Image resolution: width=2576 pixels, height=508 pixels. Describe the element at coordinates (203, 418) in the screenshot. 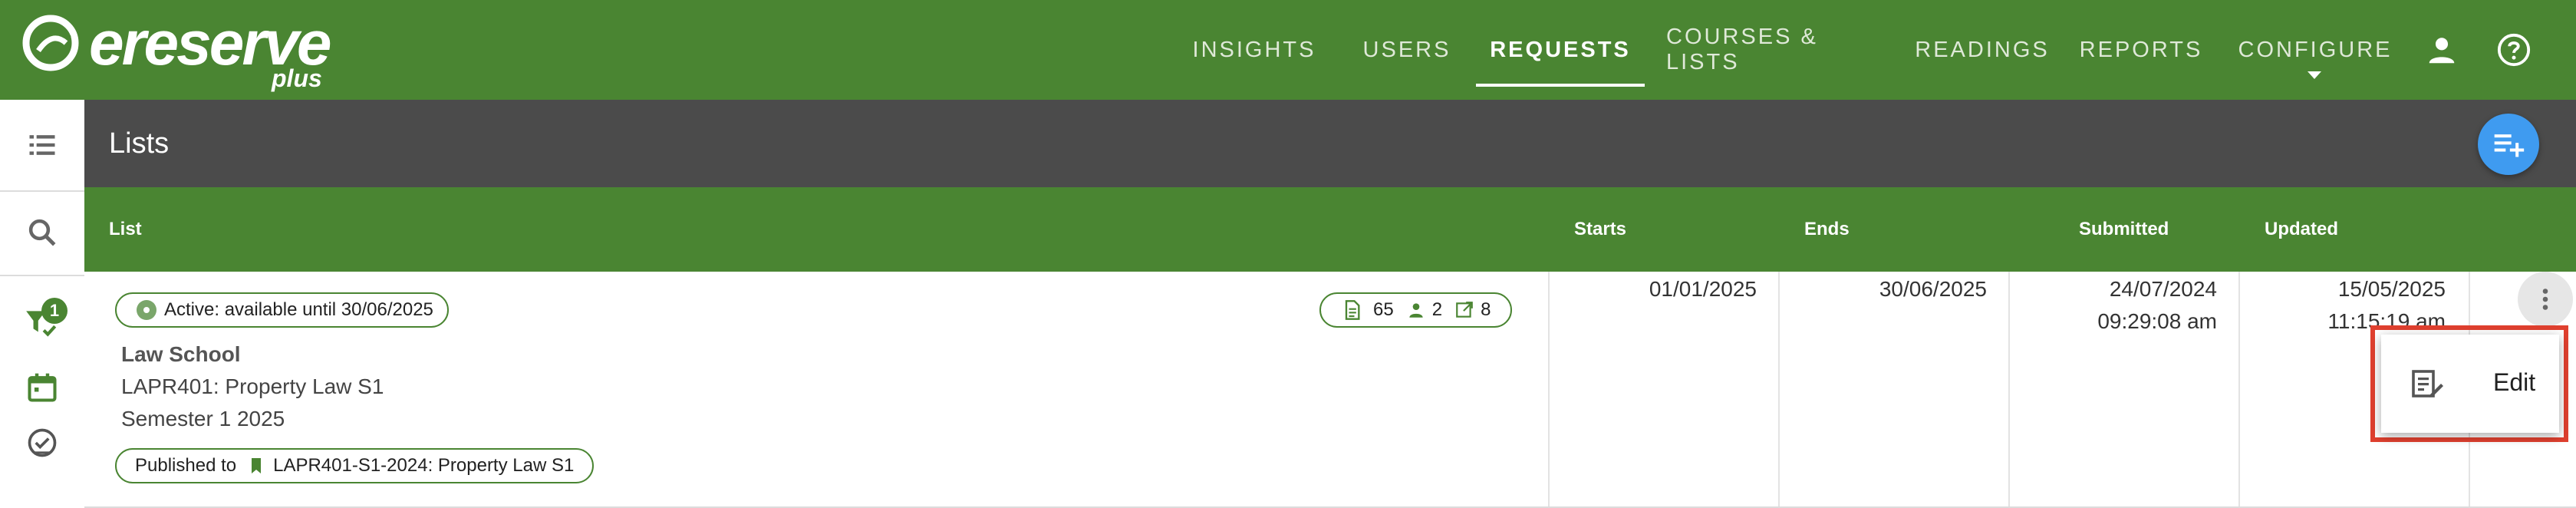

I see `term-name: Semester 1 2025` at that location.